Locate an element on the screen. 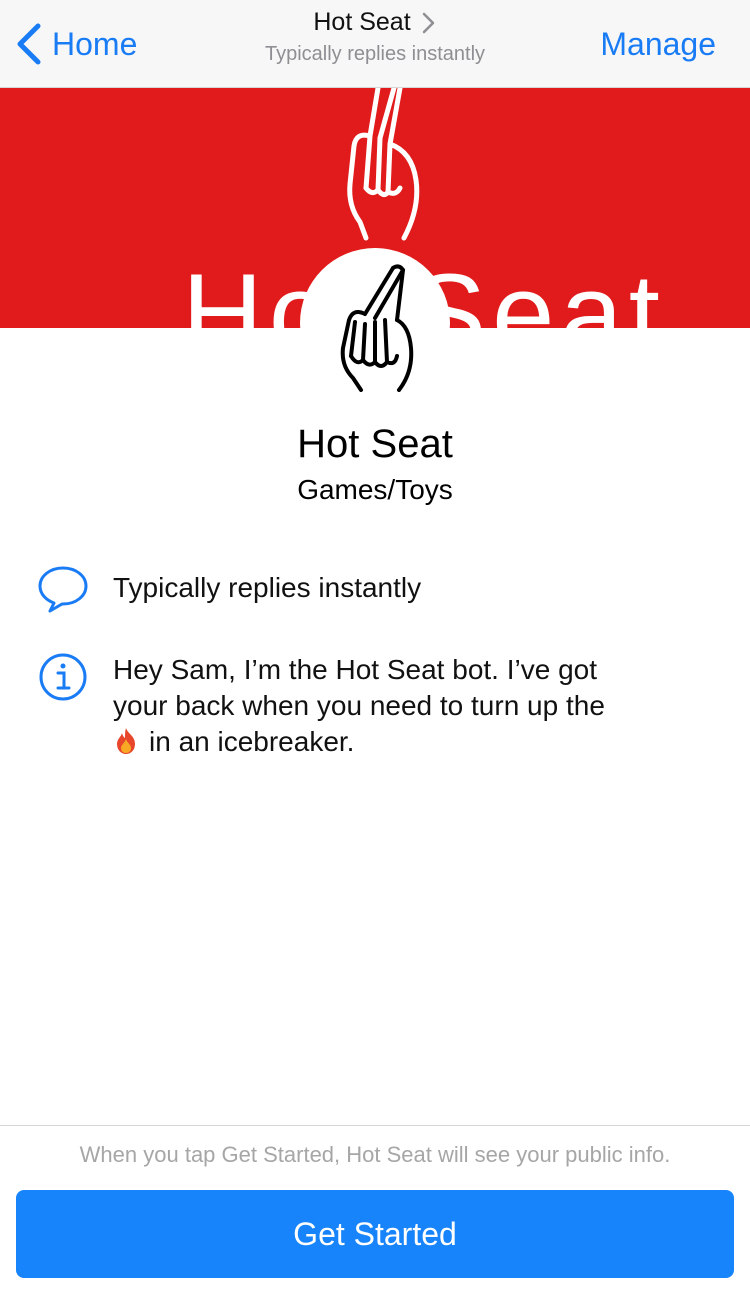 The image size is (750, 1293). page-category: Games/Toys is located at coordinates (375, 489).